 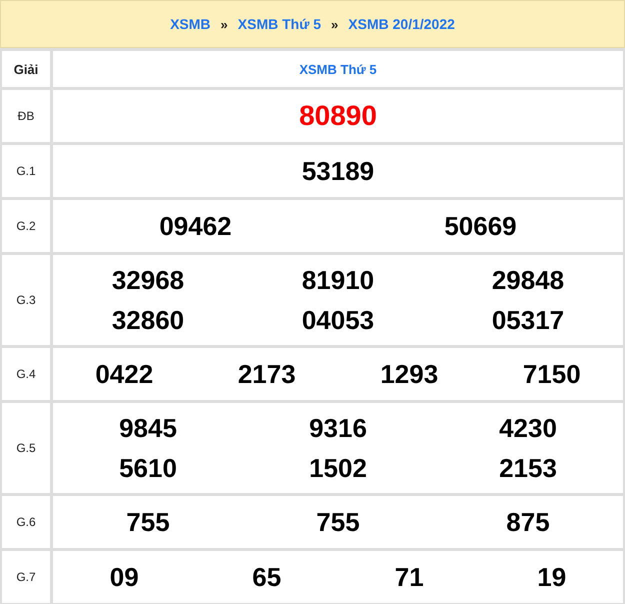 I want to click on result-number: 0422, so click(x=124, y=374).